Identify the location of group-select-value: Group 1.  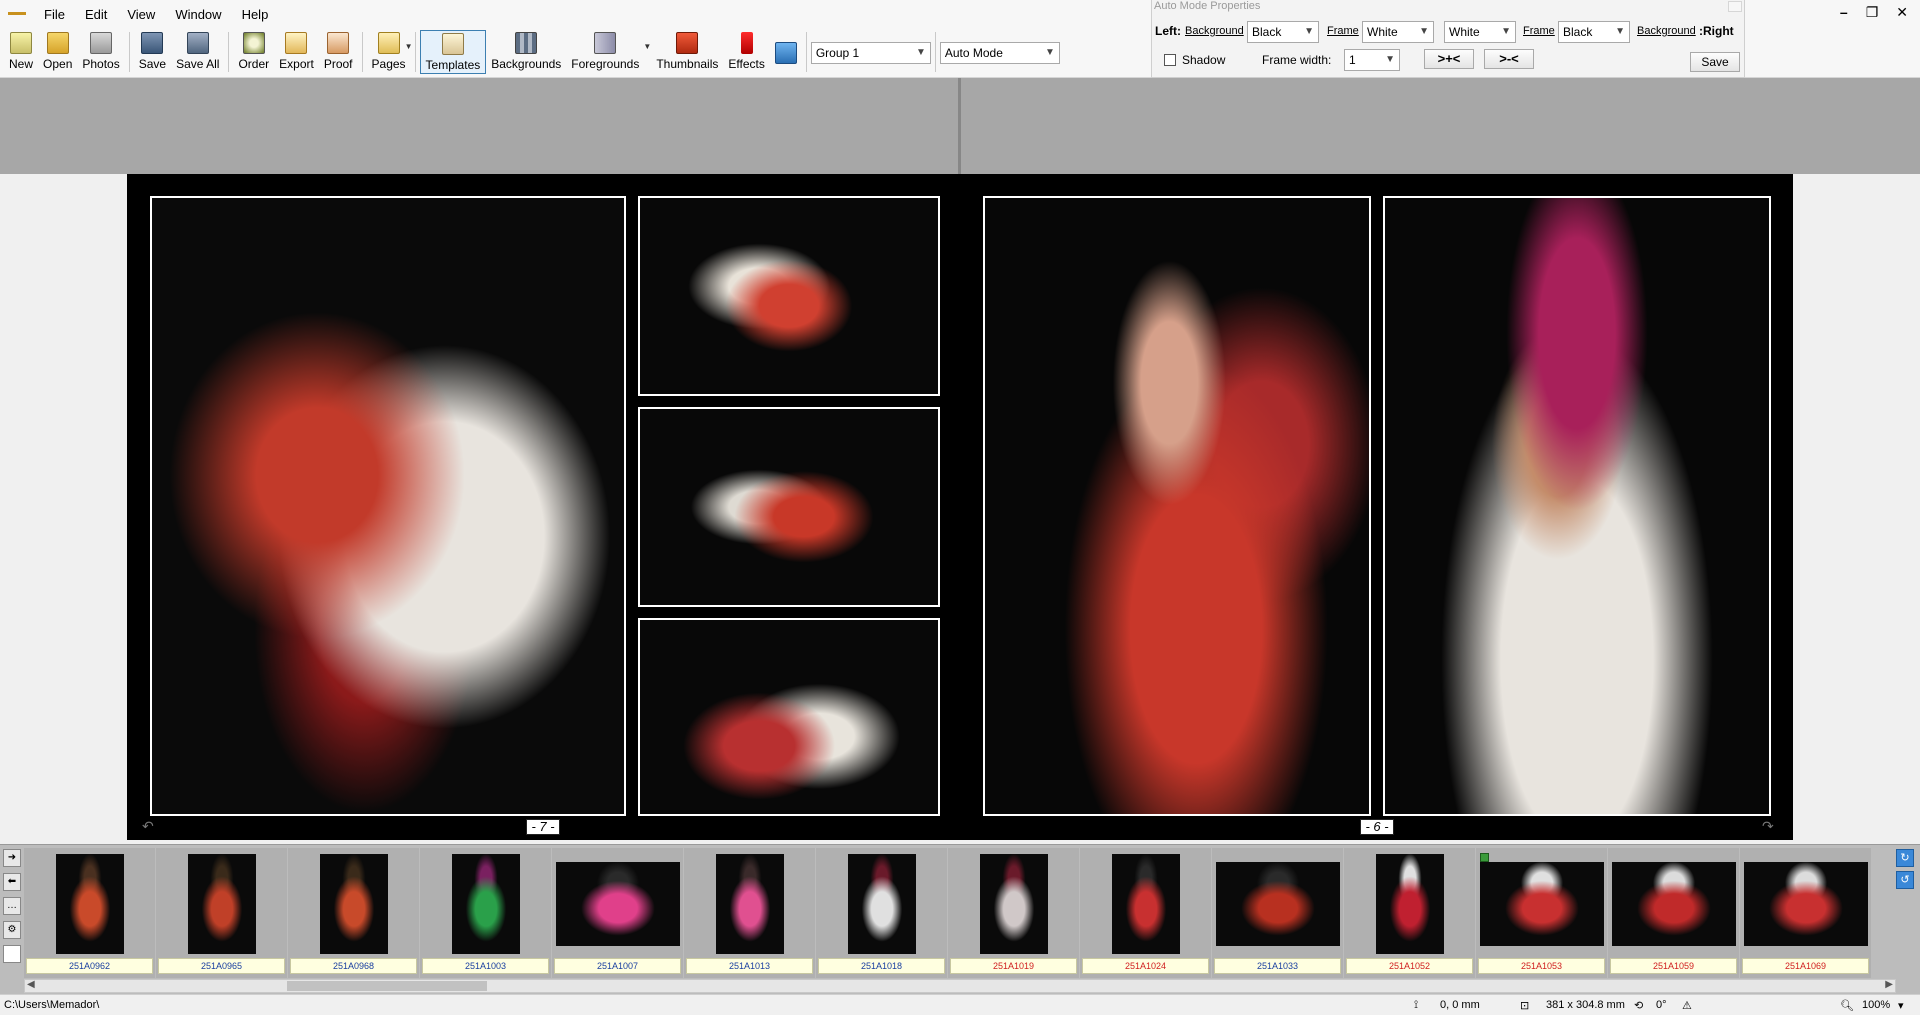
(837, 53).